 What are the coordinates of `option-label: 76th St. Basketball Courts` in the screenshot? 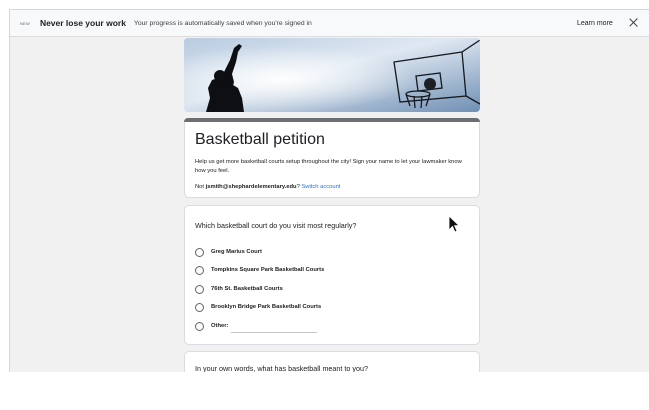 It's located at (247, 289).